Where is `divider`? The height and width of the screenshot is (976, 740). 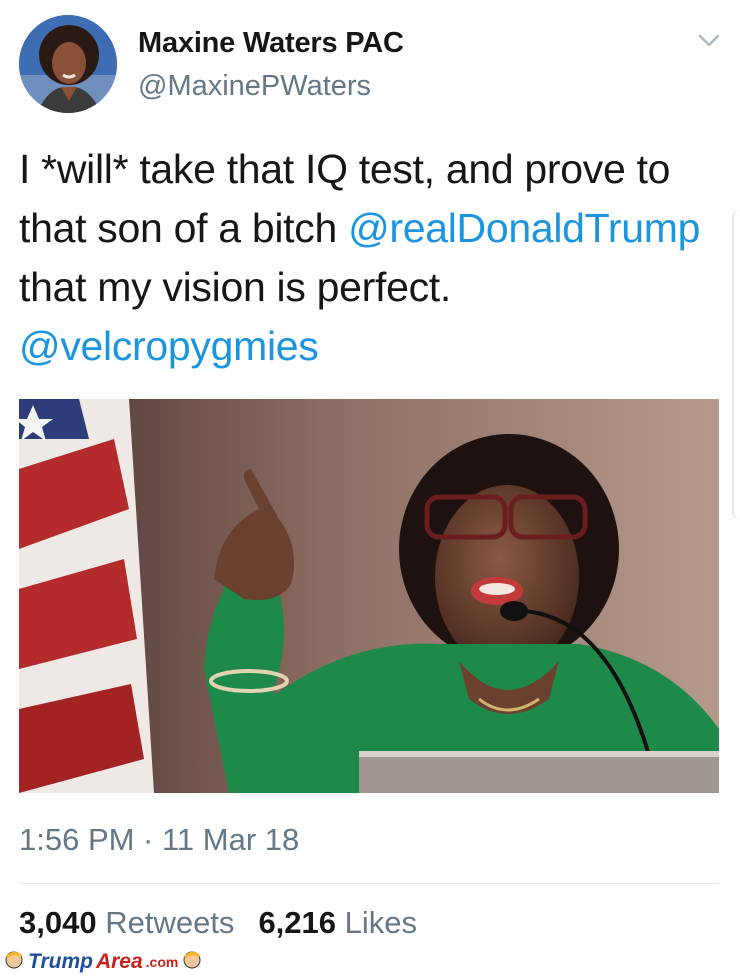
divider is located at coordinates (369, 883).